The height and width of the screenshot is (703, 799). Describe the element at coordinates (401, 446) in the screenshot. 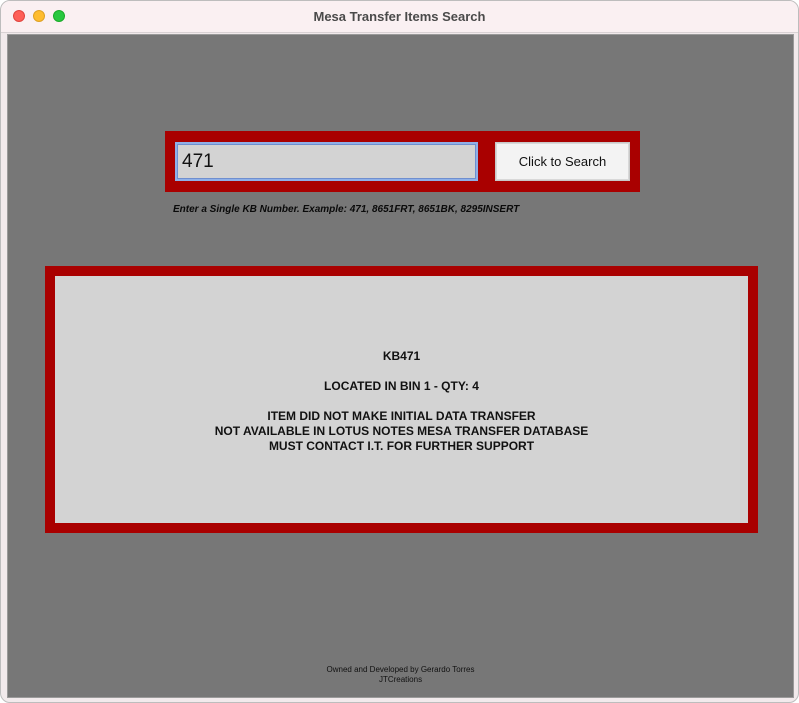

I see `result-message-line-3: MUST CONTACT I.T. FOR FURTHER SUPPORT` at that location.